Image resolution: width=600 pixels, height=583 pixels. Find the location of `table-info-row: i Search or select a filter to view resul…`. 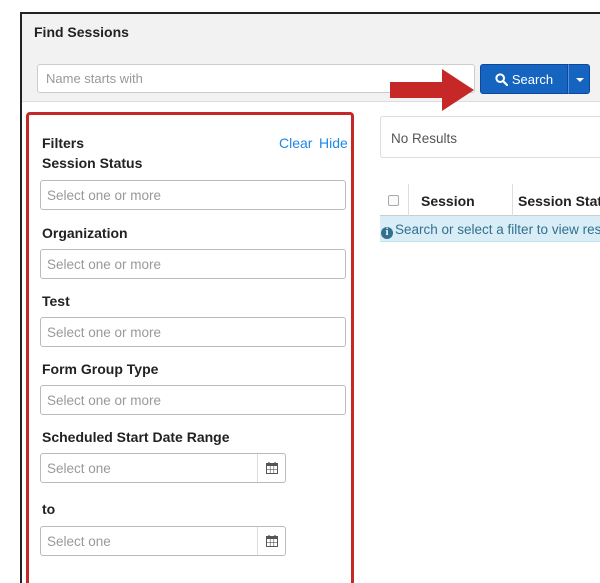

table-info-row: i Search or select a filter to view resul… is located at coordinates (490, 229).